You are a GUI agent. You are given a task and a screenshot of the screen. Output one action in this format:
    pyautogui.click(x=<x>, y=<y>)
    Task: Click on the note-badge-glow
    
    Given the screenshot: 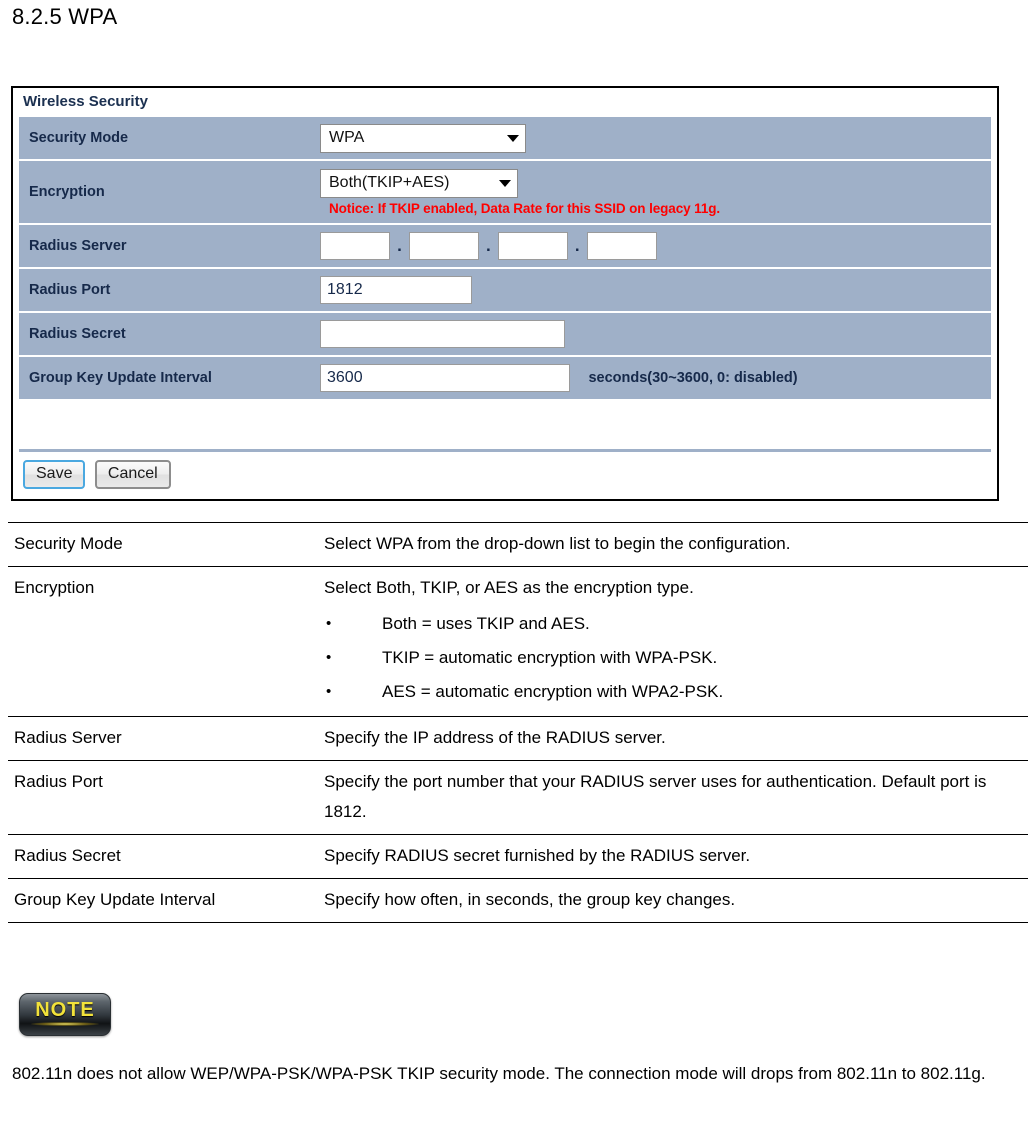 What is the action you would take?
    pyautogui.click(x=65, y=1024)
    